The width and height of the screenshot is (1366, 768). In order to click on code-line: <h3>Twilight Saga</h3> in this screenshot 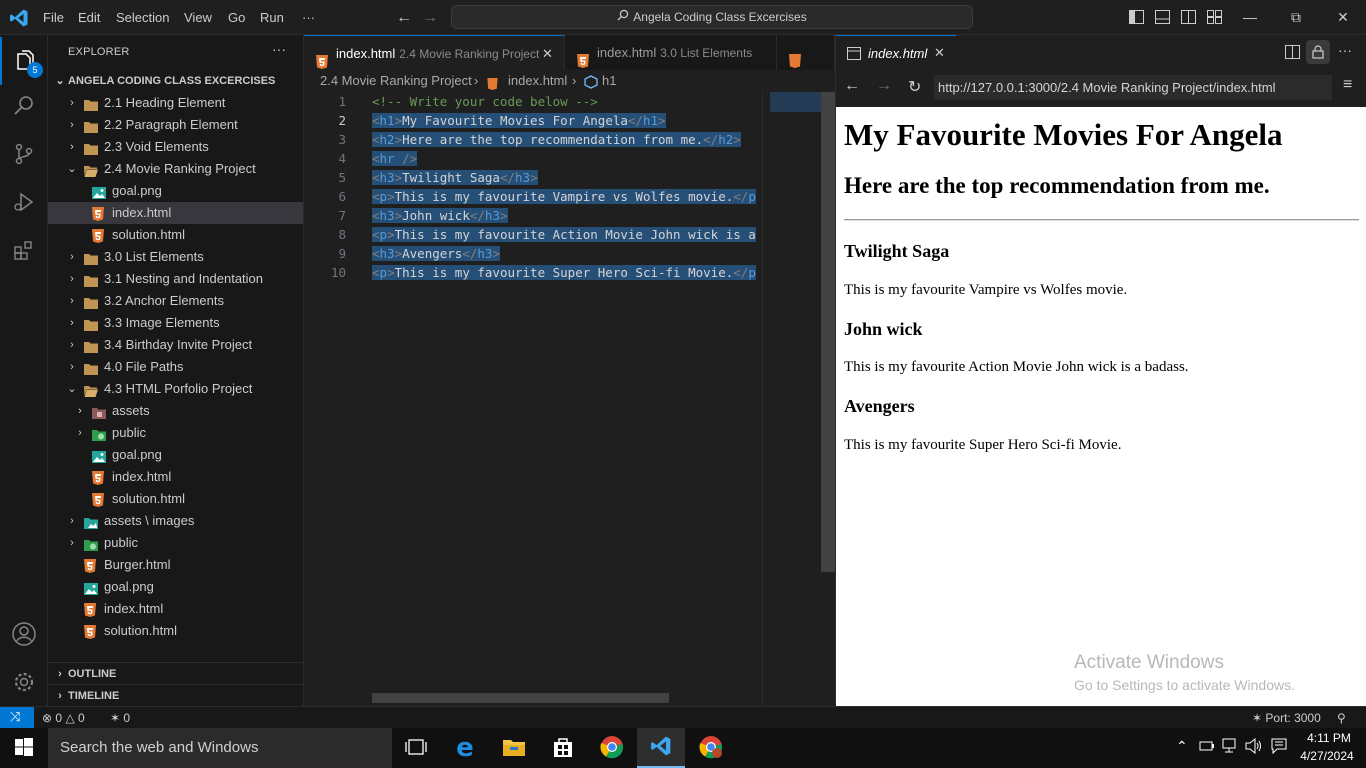, I will do `click(455, 177)`.